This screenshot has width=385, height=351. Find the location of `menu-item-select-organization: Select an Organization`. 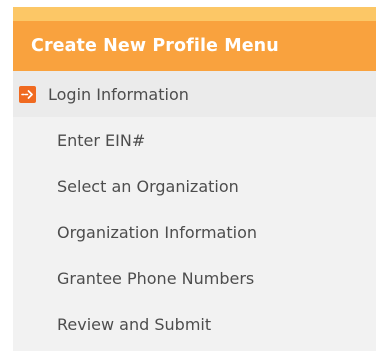

menu-item-select-organization: Select an Organization is located at coordinates (194, 186).